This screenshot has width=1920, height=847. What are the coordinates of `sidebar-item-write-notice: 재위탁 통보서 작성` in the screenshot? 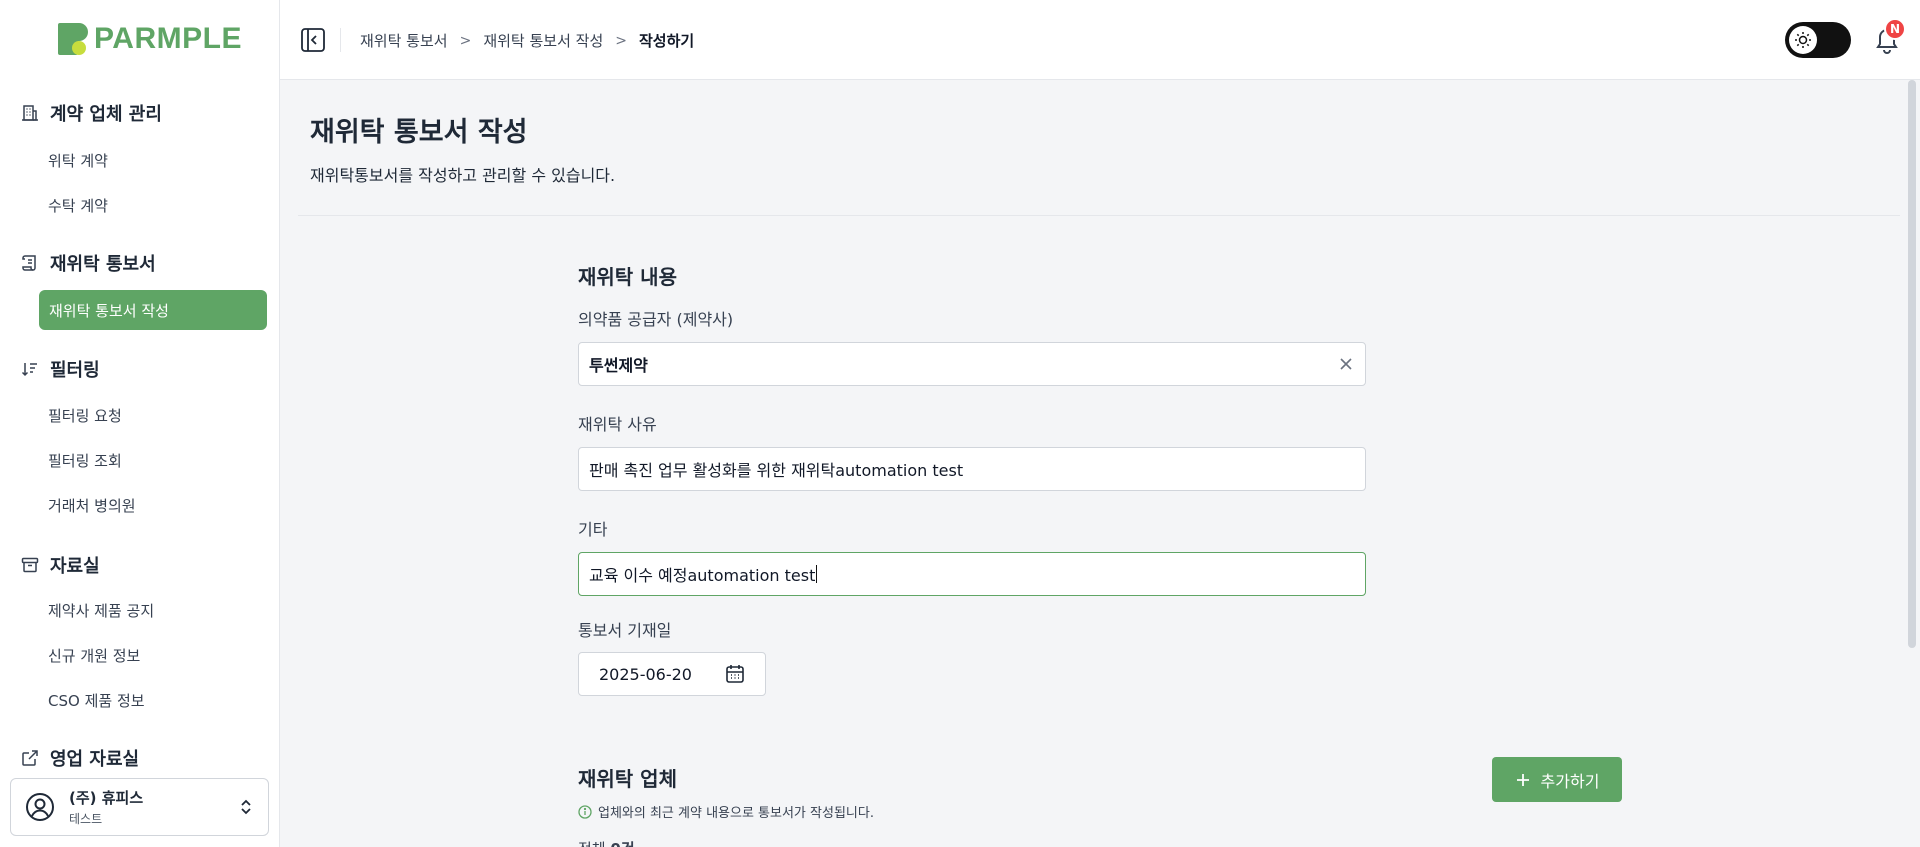 It's located at (153, 310).